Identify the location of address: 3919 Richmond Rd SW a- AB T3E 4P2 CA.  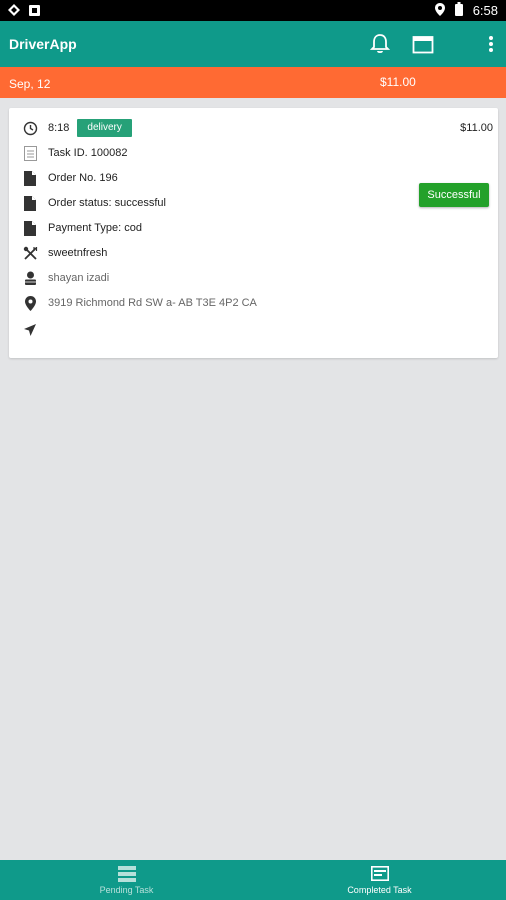
(152, 303).